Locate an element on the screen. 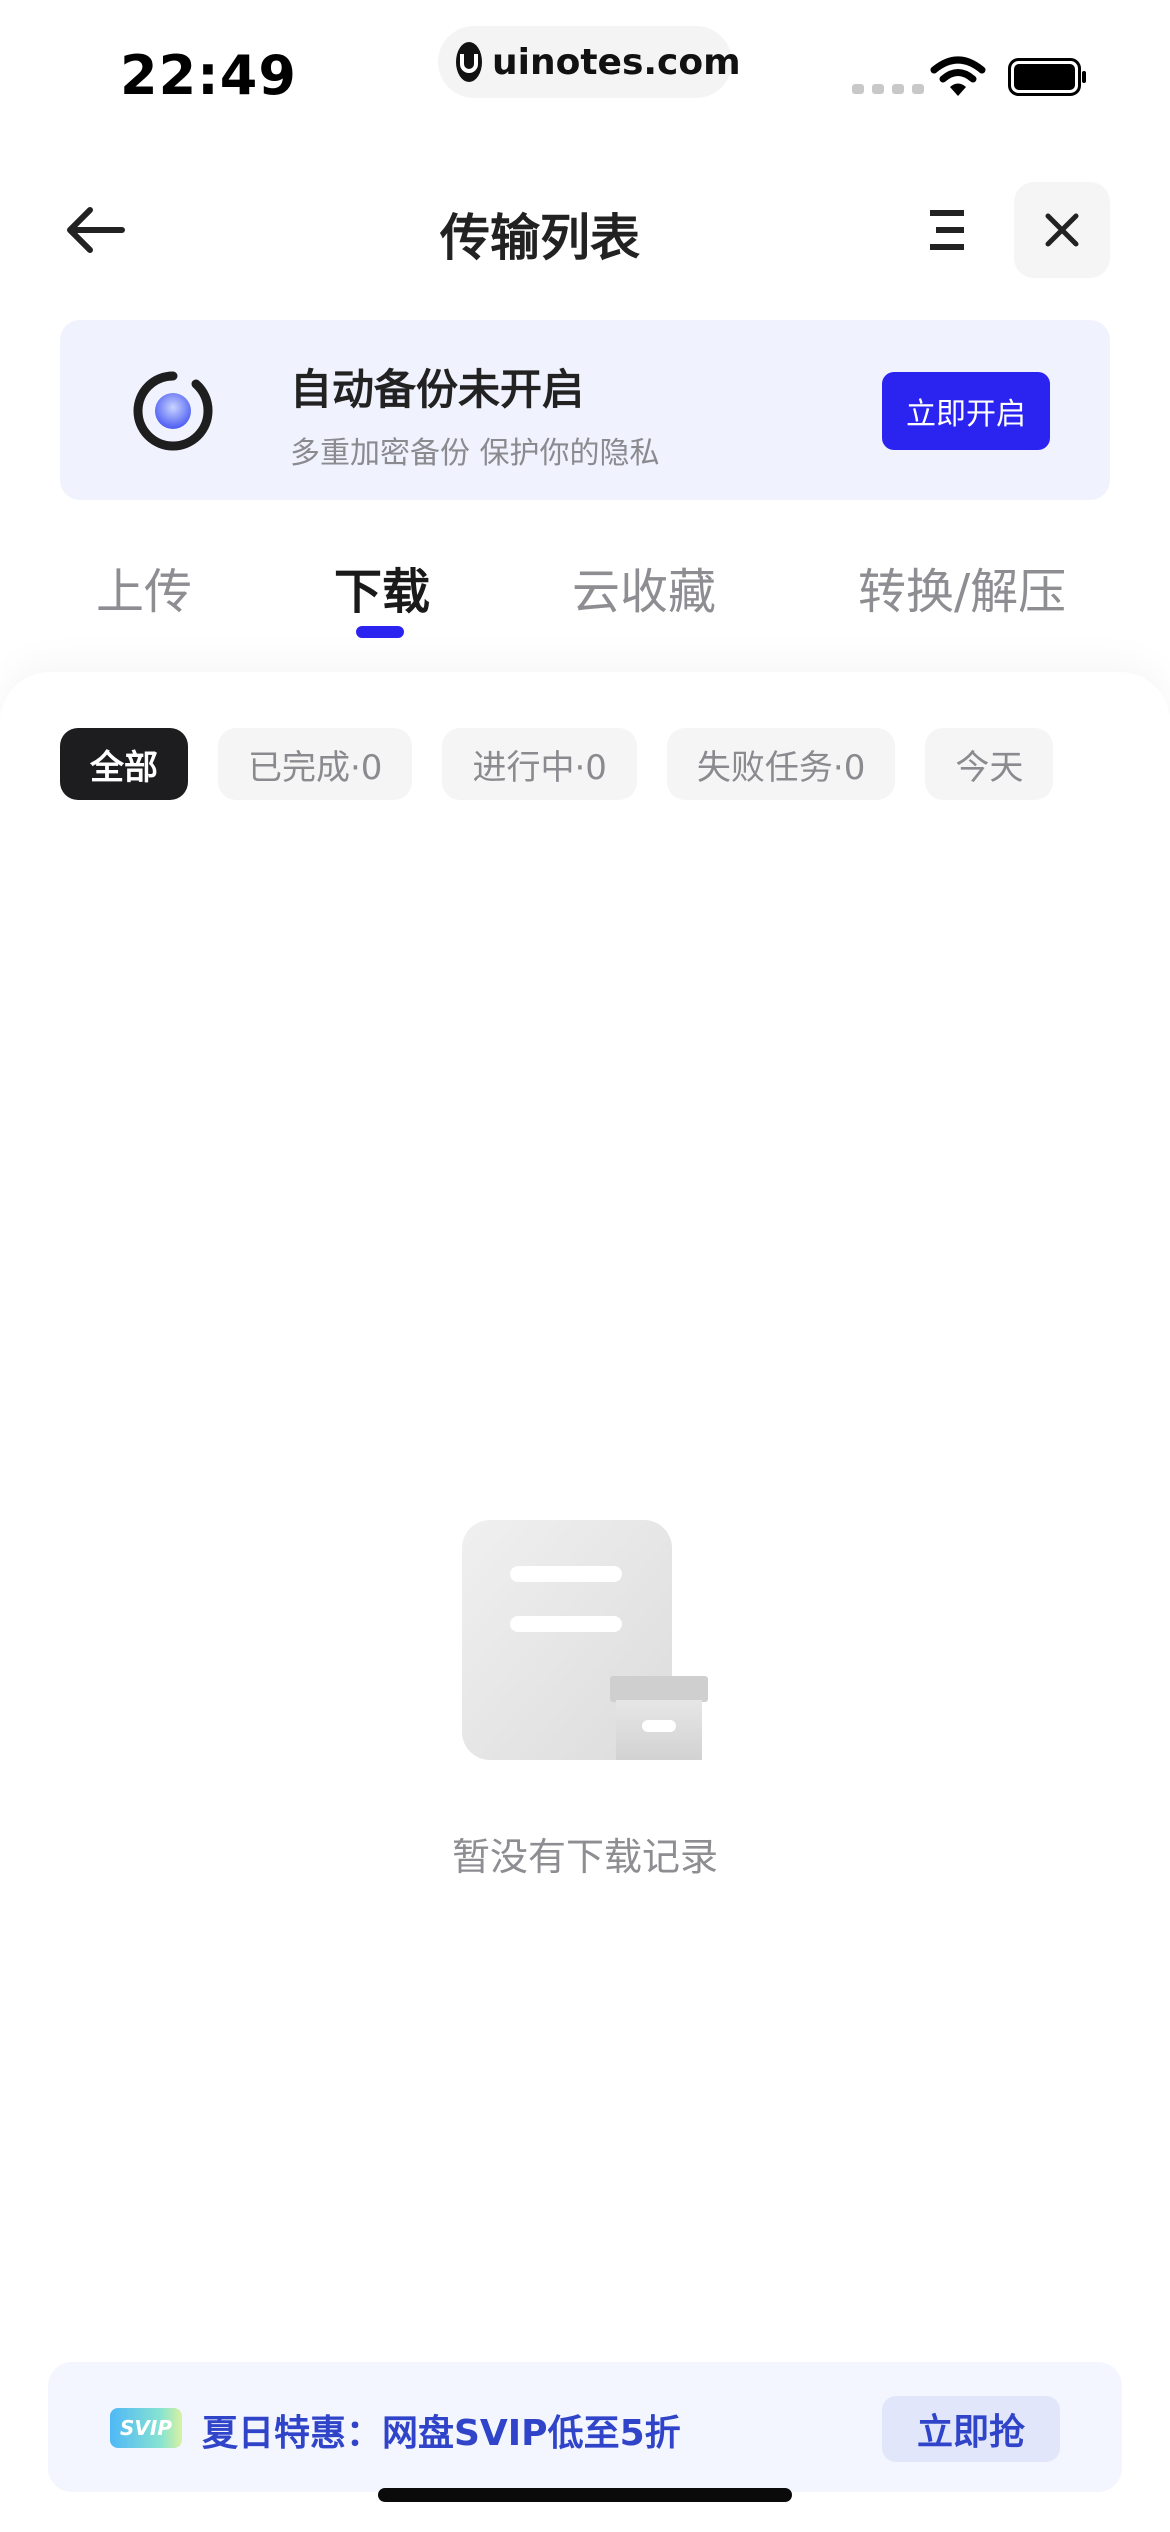  filter-chips: 全部 已完成·0 进行中·0 失败任务·0 今天 is located at coordinates (557, 764).